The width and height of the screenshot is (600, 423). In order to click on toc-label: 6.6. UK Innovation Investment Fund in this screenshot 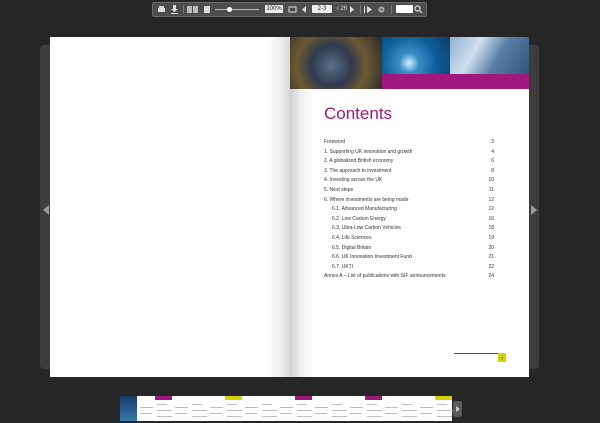, I will do `click(372, 257)`.